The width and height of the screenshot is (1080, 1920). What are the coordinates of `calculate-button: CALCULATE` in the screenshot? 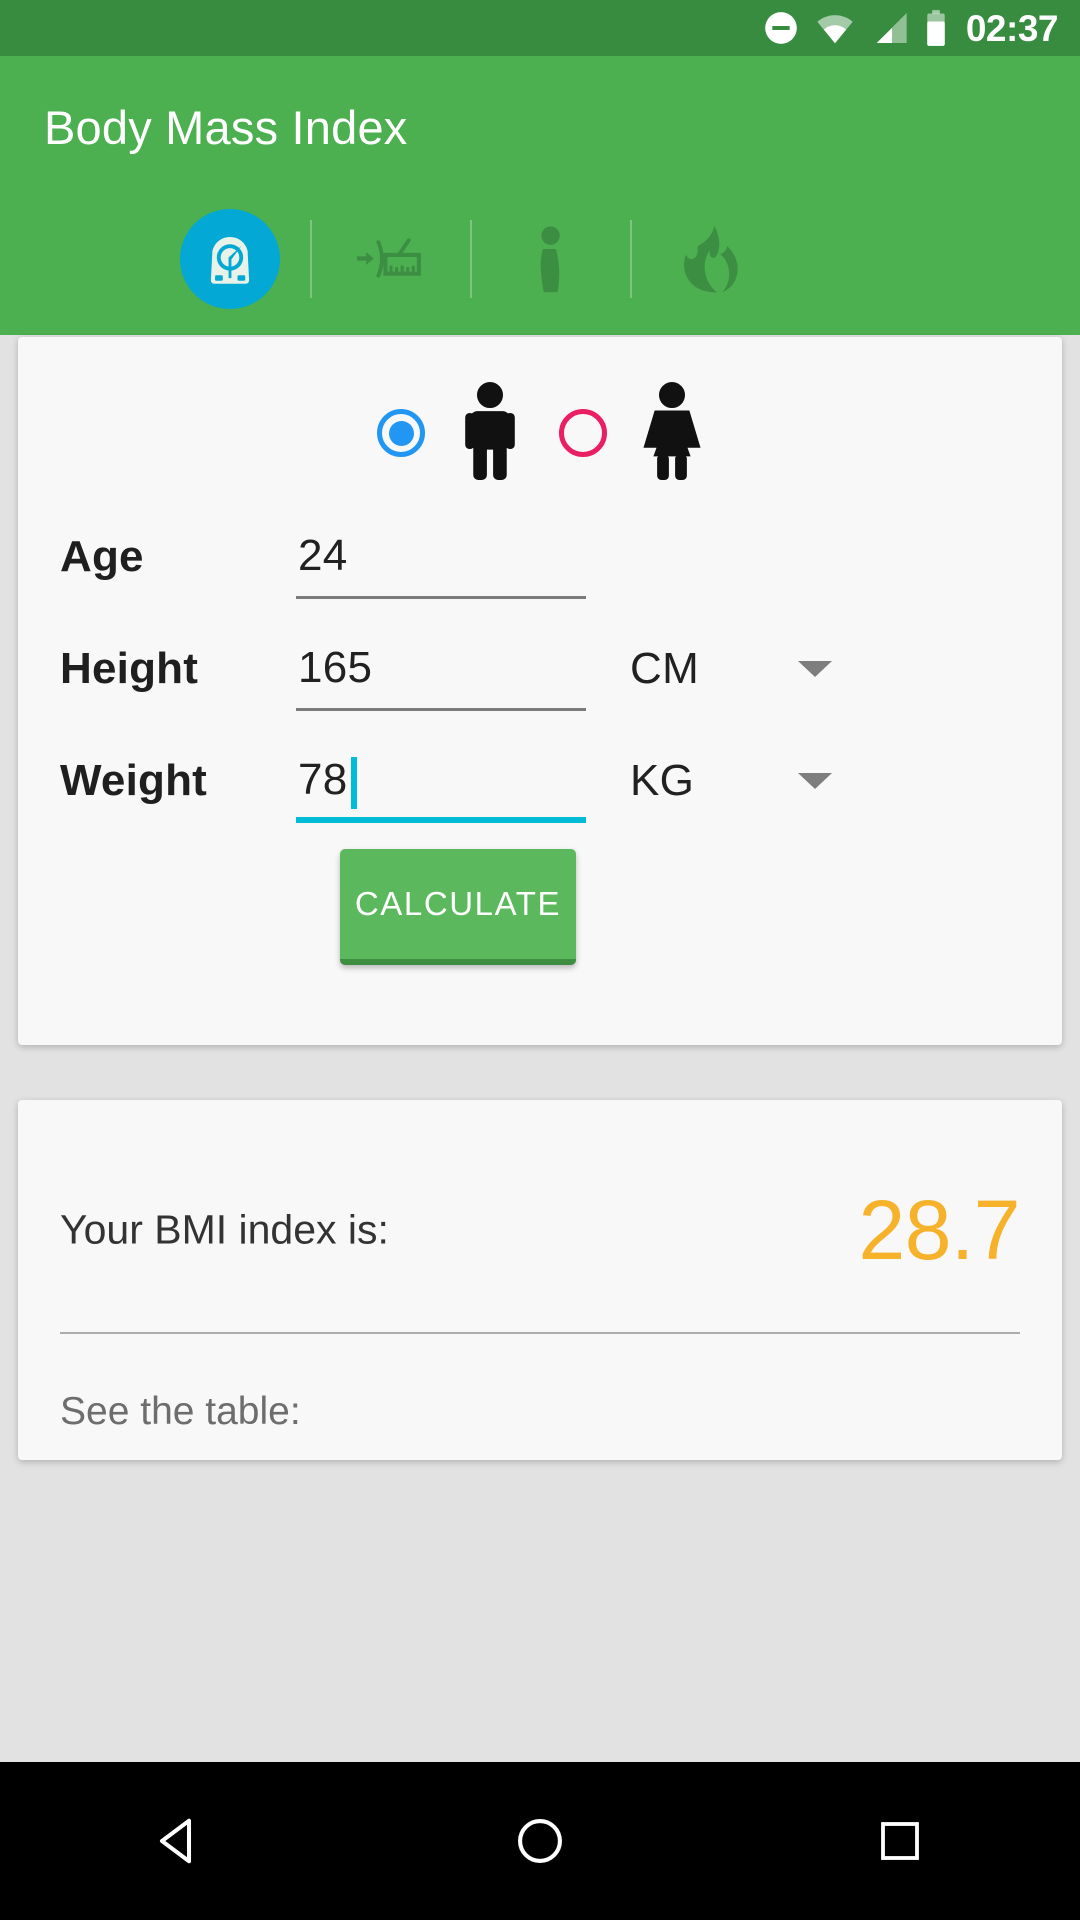 It's located at (458, 907).